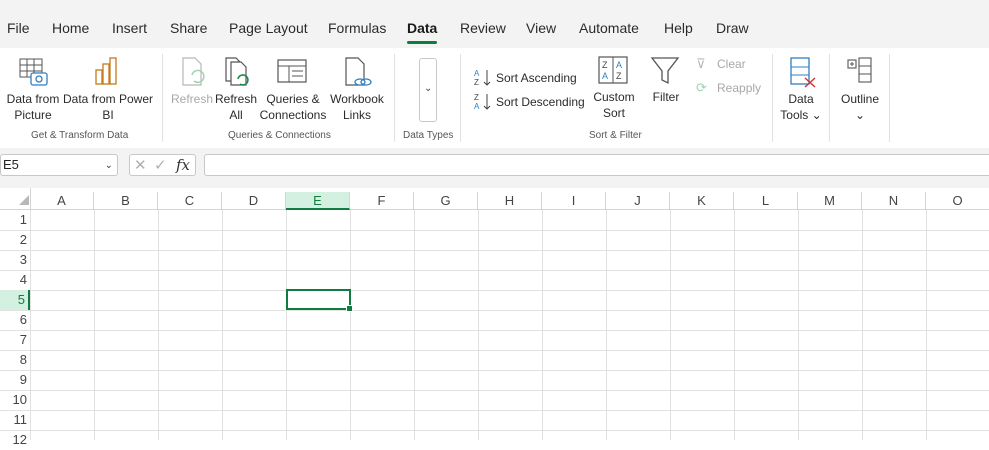 The height and width of the screenshot is (450, 989). Describe the element at coordinates (574, 201) in the screenshot. I see `column-header-i: I` at that location.